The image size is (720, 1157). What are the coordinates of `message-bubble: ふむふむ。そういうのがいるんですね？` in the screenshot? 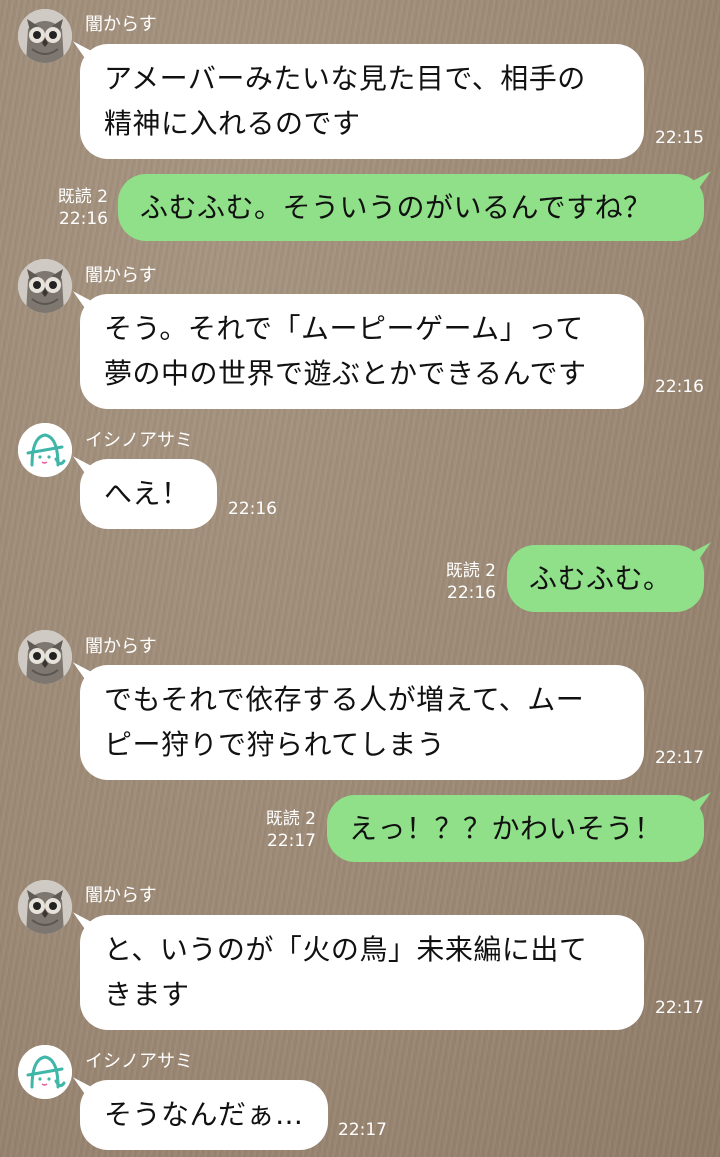 It's located at (411, 207).